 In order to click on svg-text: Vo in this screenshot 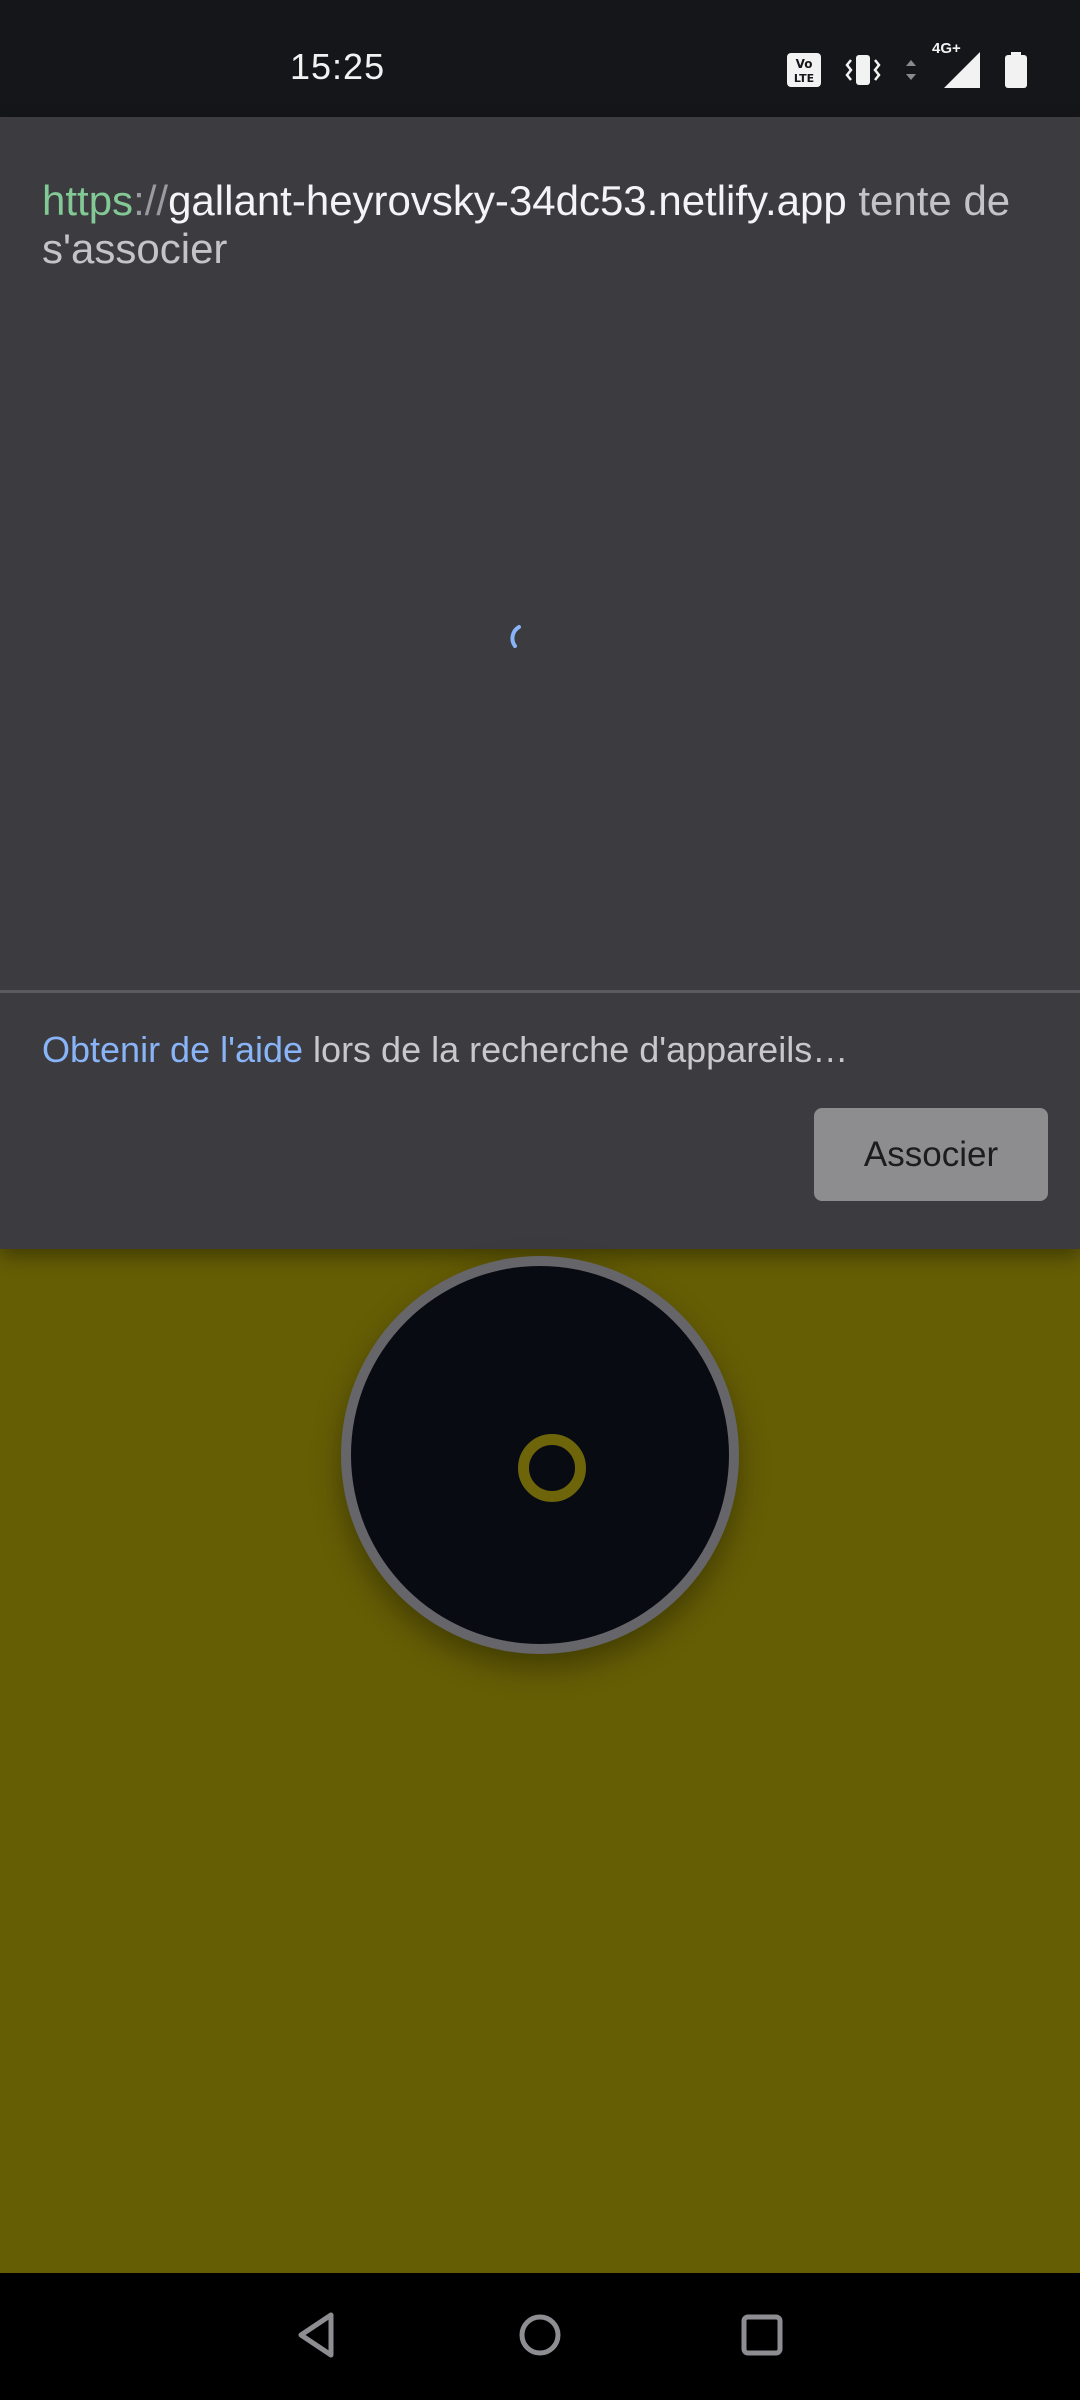, I will do `click(804, 64)`.